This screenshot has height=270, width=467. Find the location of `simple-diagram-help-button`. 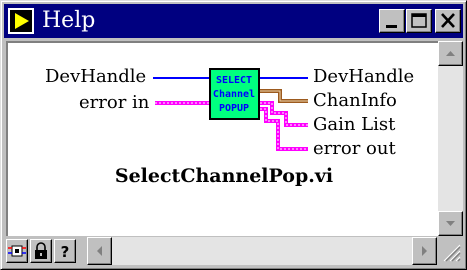

simple-diagram-help-button is located at coordinates (17, 251).